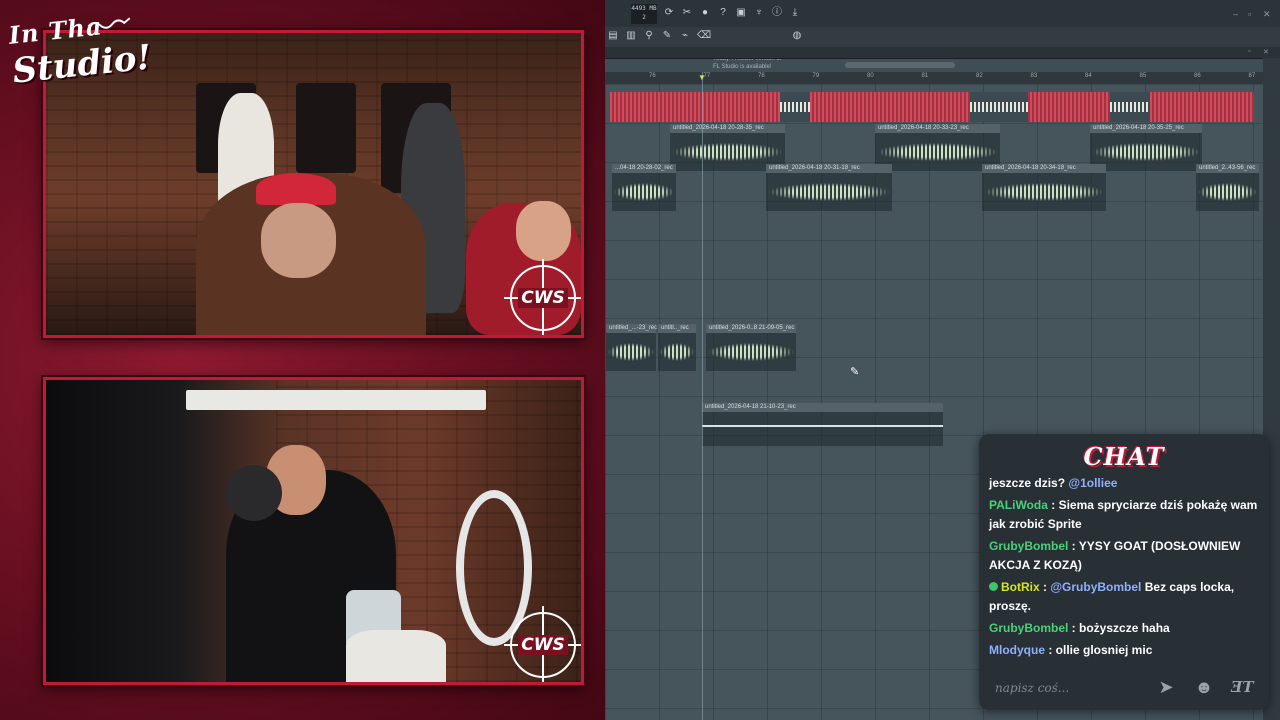 This screenshot has width=1280, height=720. Describe the element at coordinates (1124, 628) in the screenshot. I see `chat-message: GrubyBombel : bożyszcze haha` at that location.